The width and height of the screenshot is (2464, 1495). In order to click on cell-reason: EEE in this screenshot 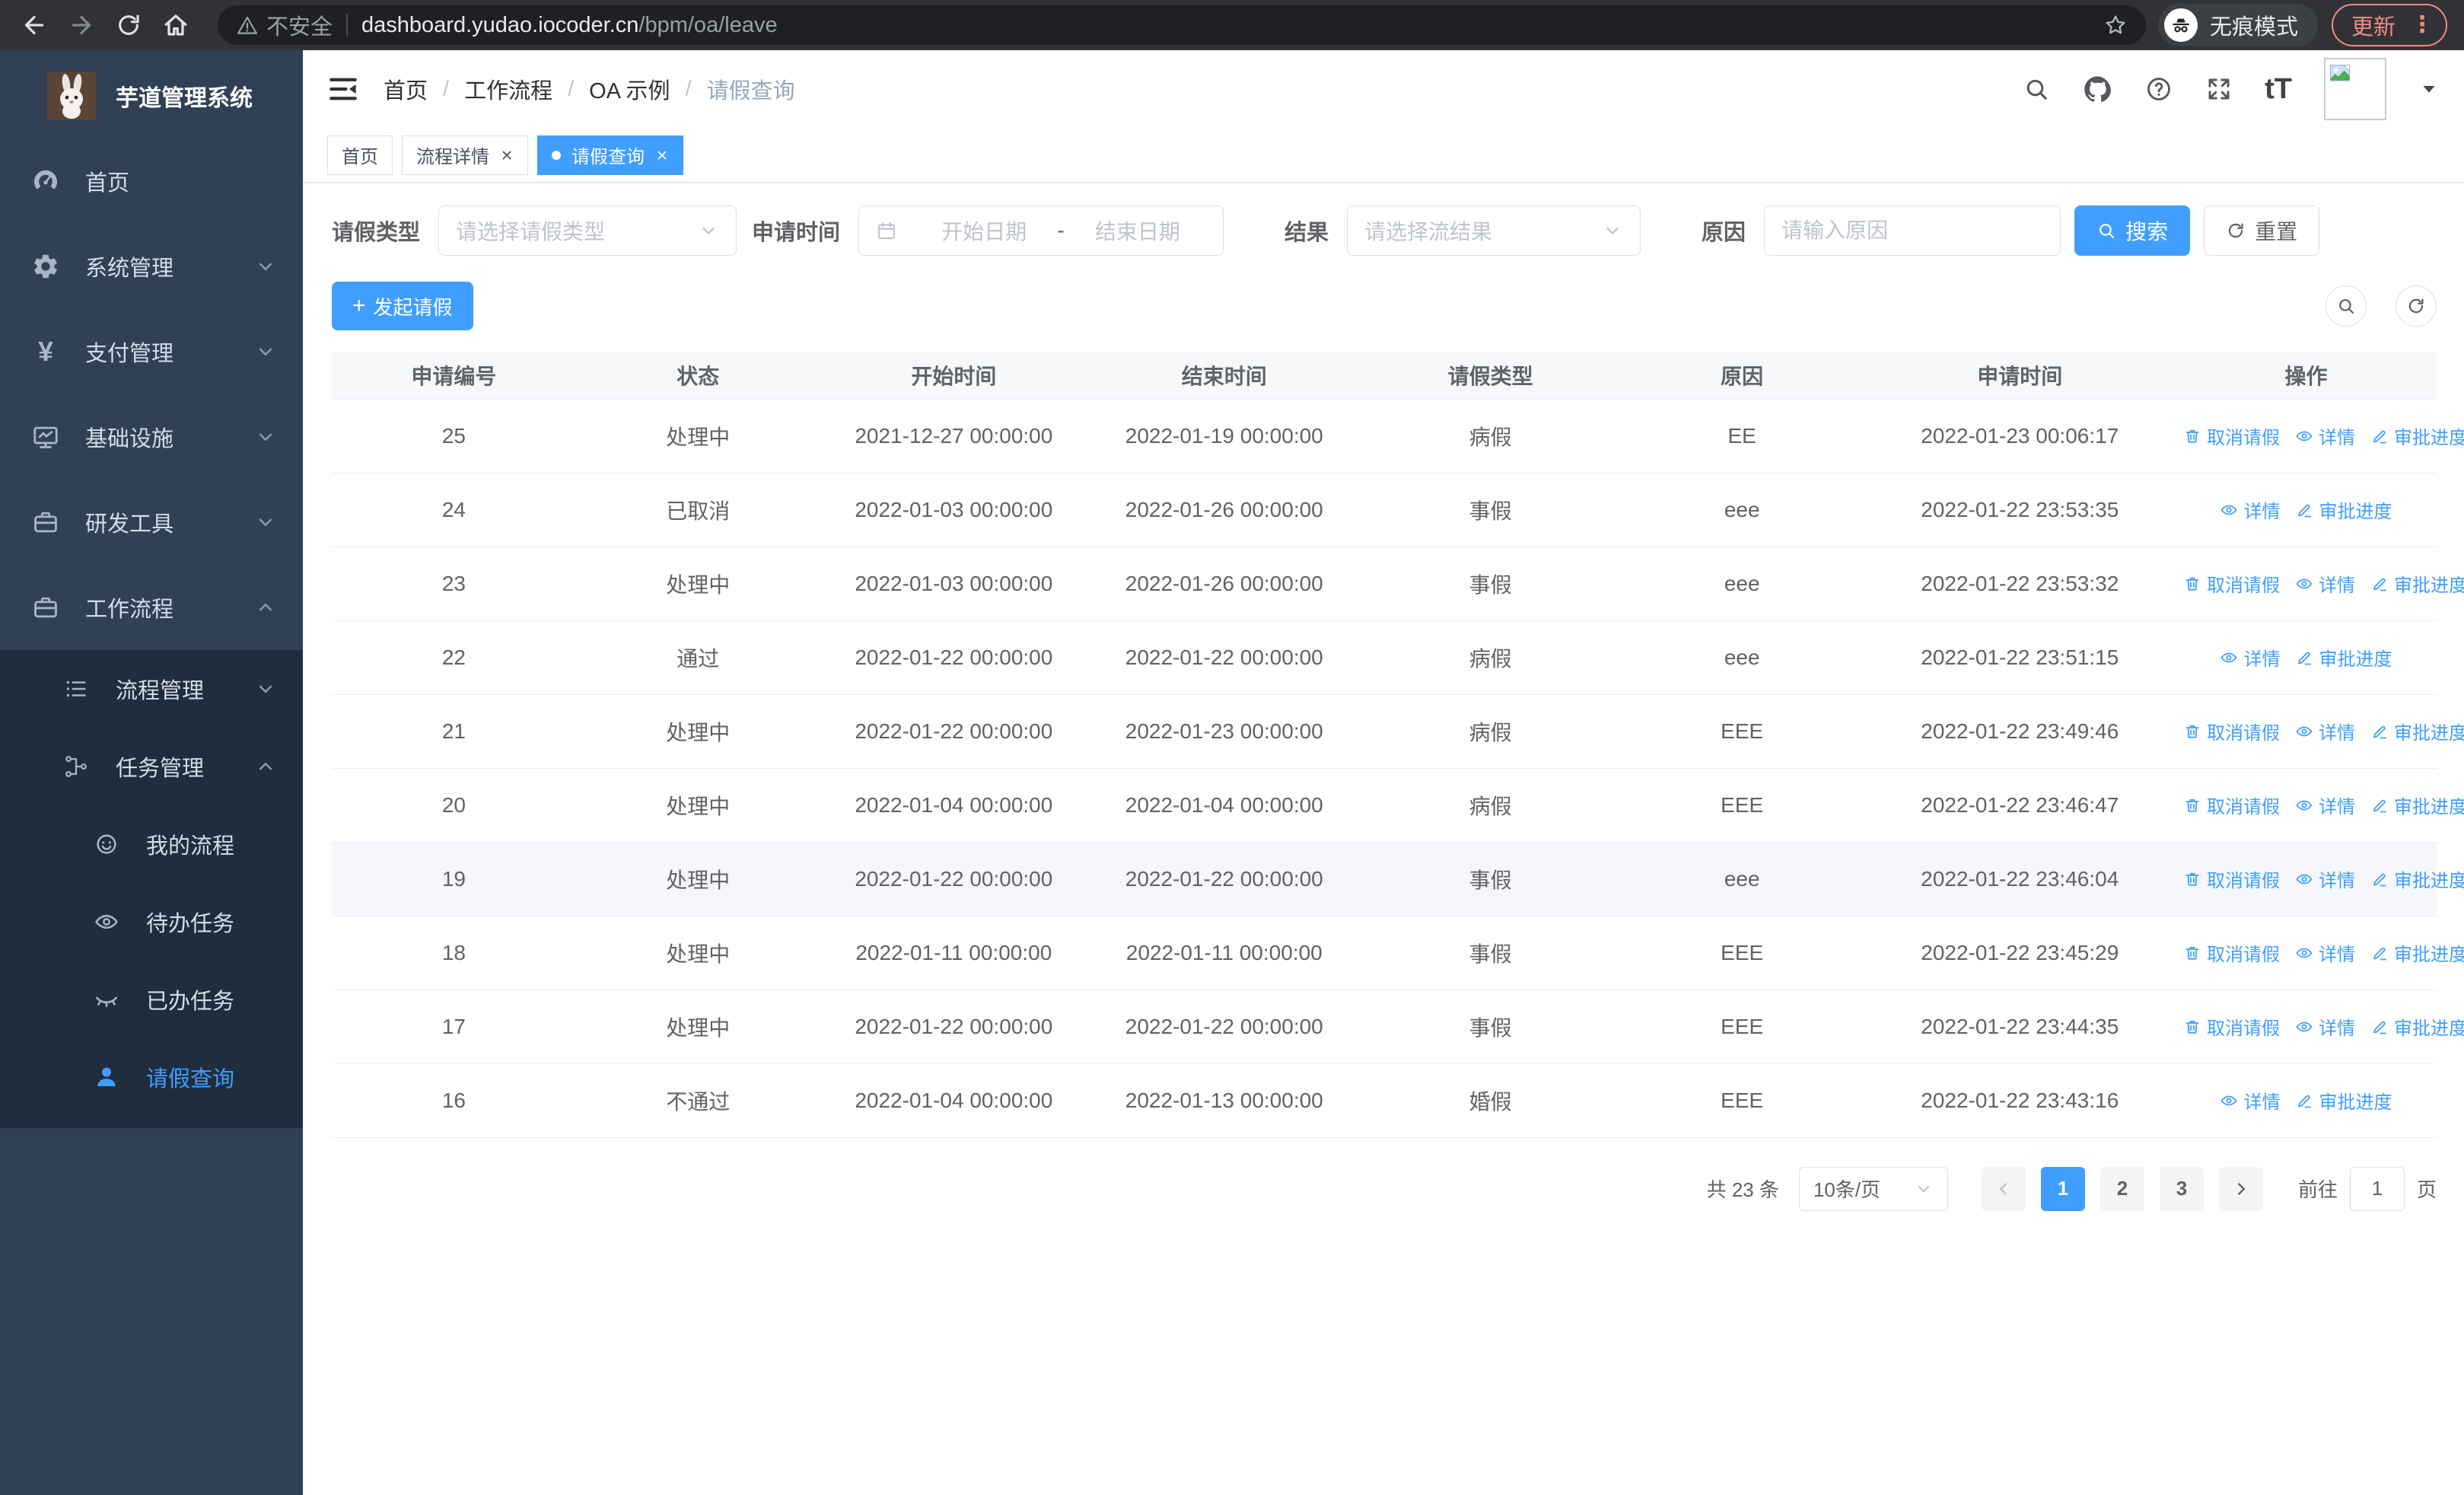, I will do `click(1741, 732)`.